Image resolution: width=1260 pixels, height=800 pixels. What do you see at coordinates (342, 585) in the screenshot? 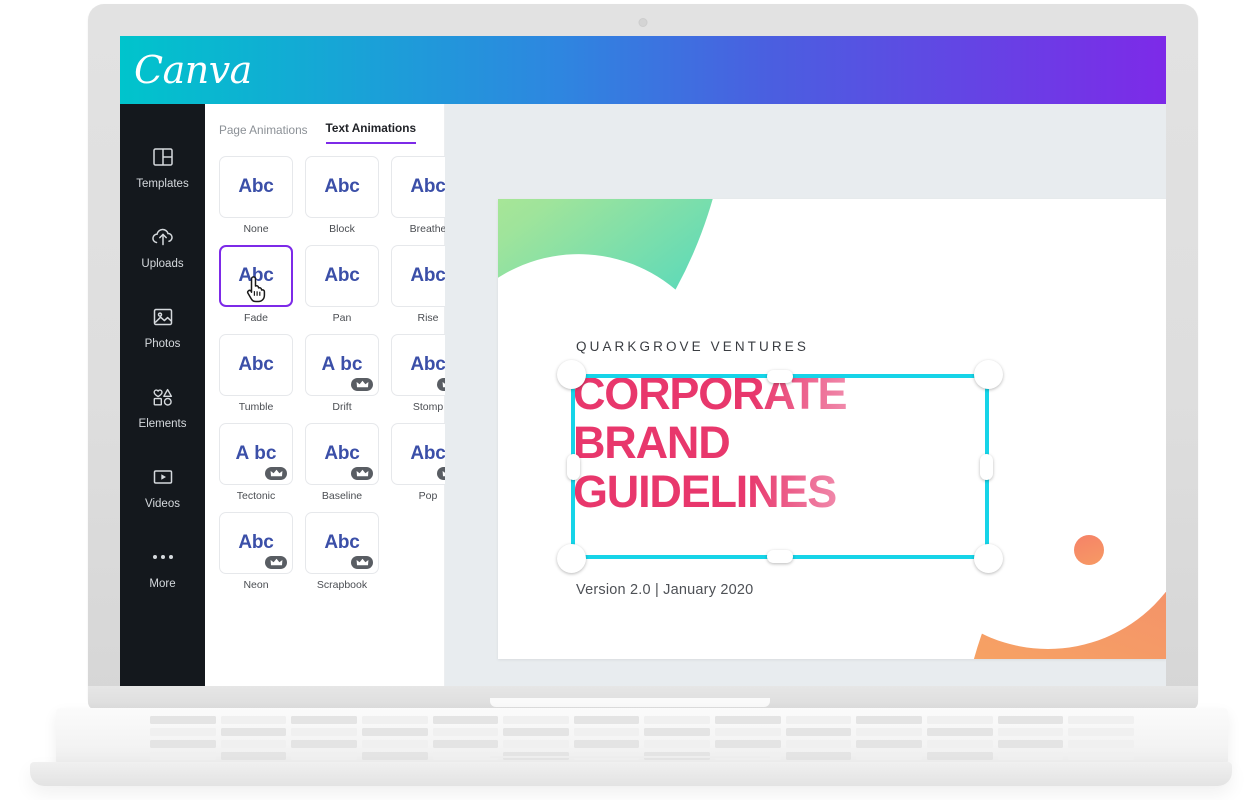
I see `animation-label: Scrapbook` at bounding box center [342, 585].